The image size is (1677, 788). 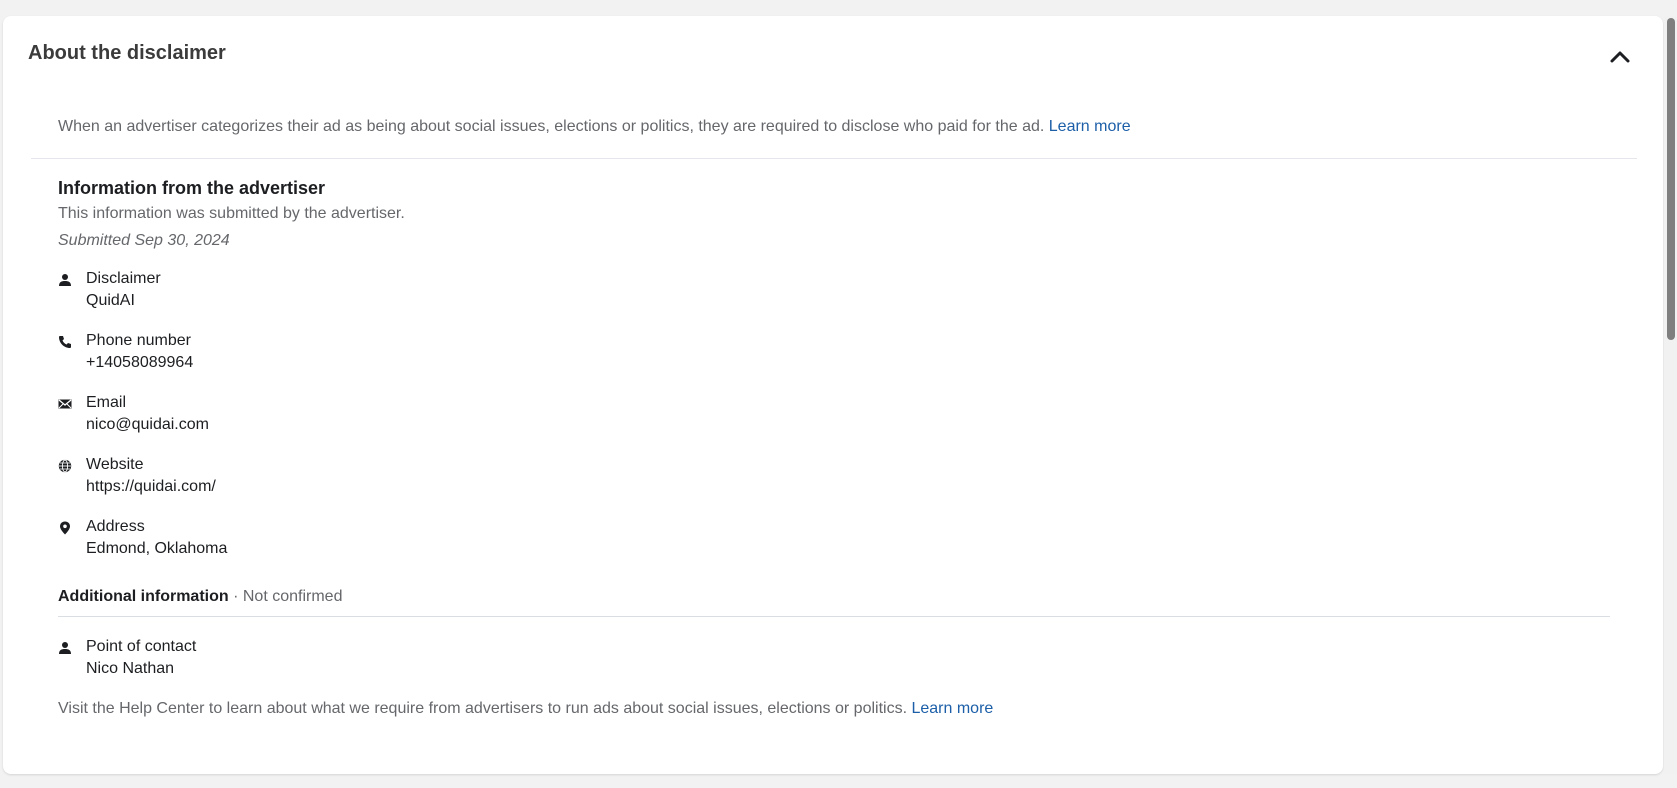 What do you see at coordinates (65, 404) in the screenshot?
I see `envelope-icon` at bounding box center [65, 404].